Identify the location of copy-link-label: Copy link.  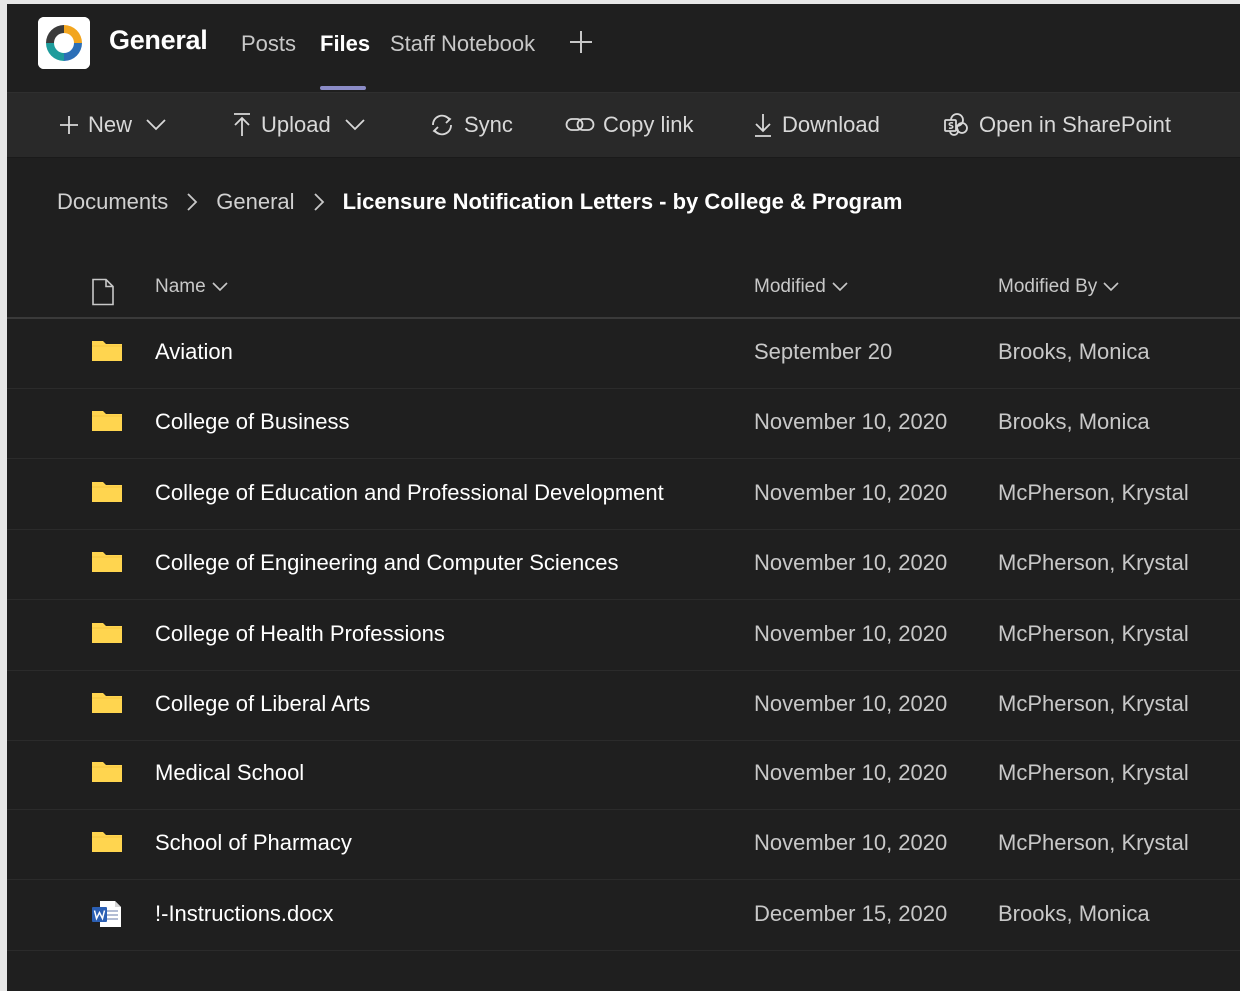
(648, 124).